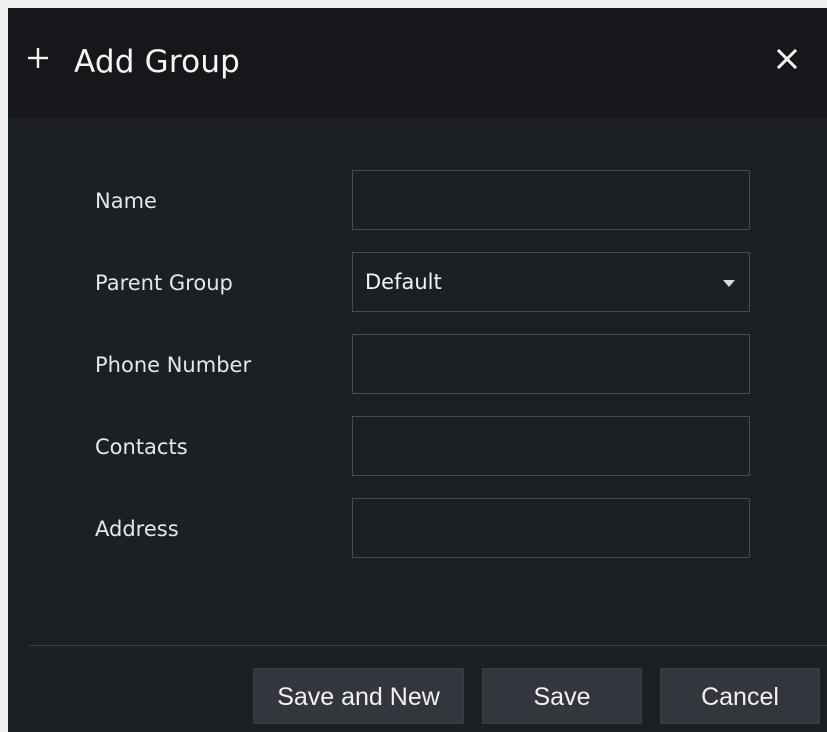  What do you see at coordinates (551, 364) in the screenshot?
I see `phone-number-input` at bounding box center [551, 364].